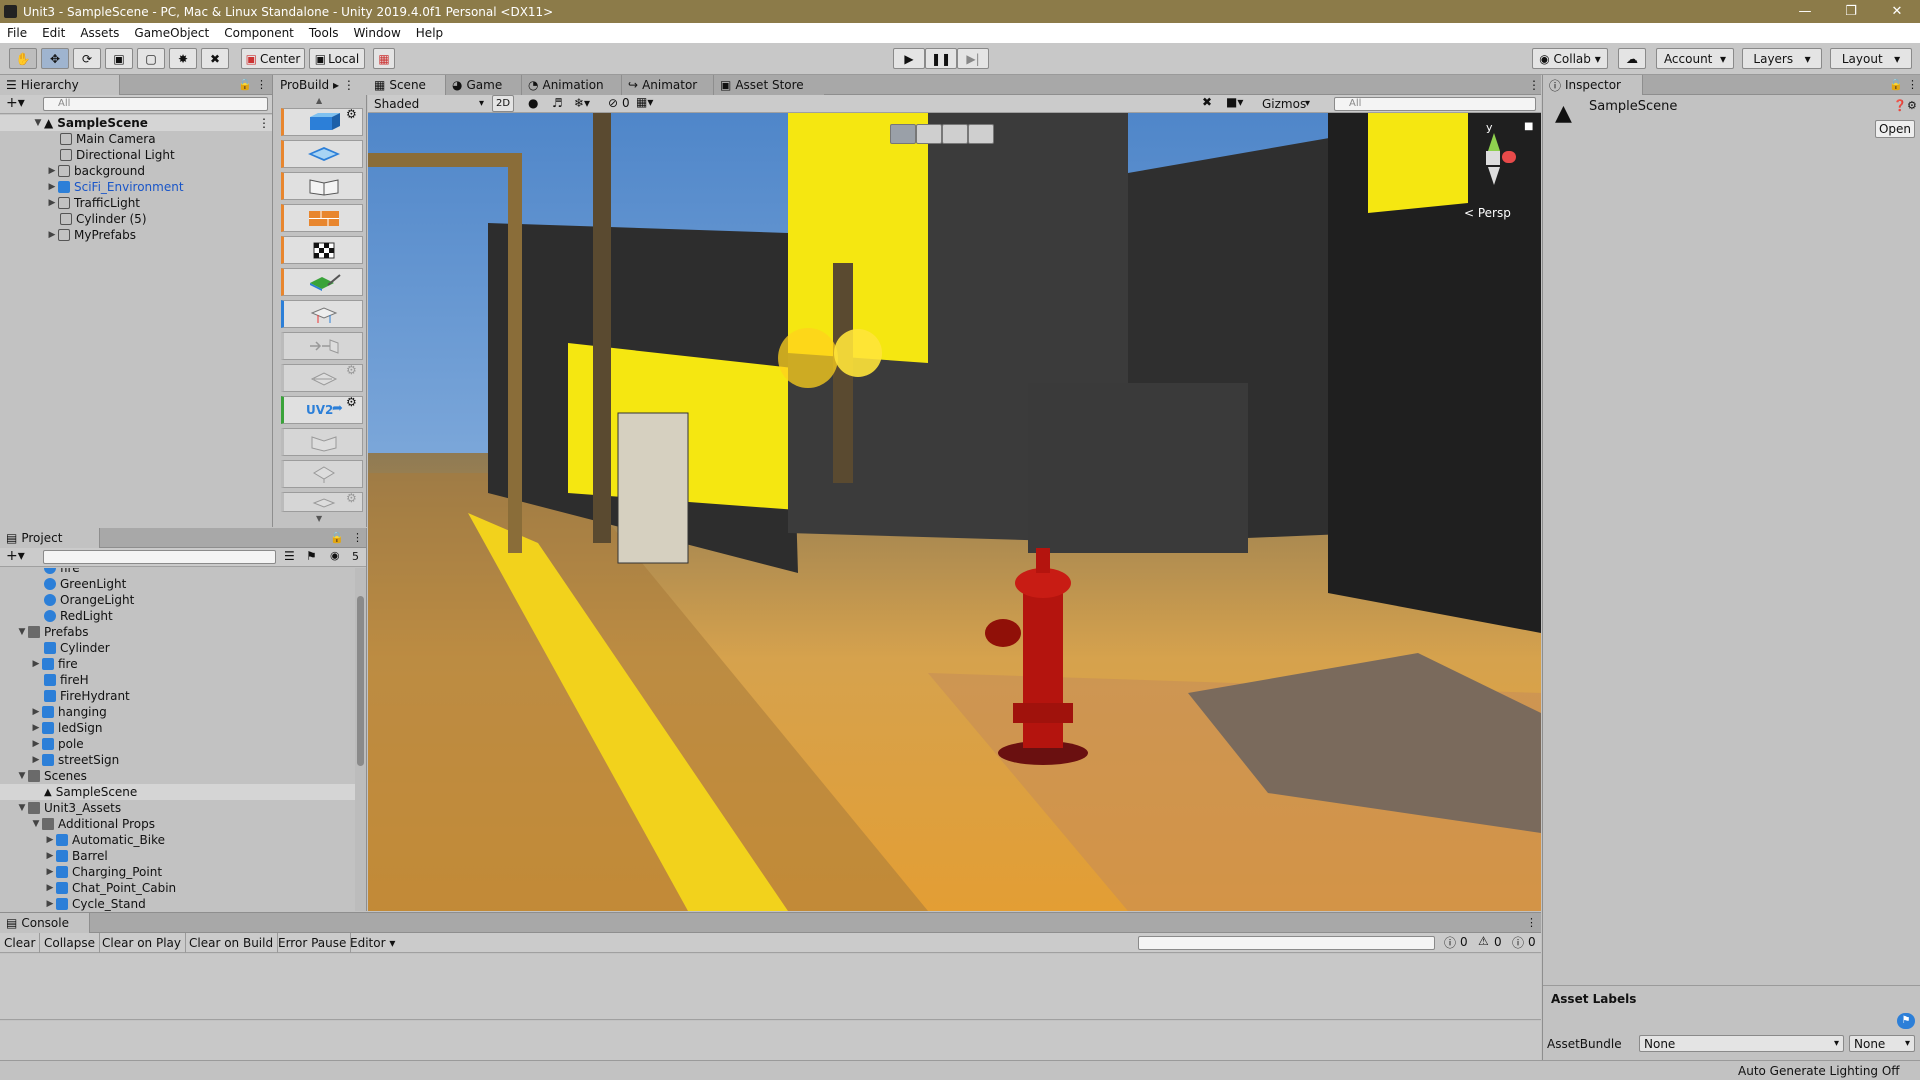 This screenshot has width=1920, height=1080. What do you see at coordinates (1518, 942) in the screenshot?
I see `error-count-icon: ⓘ` at bounding box center [1518, 942].